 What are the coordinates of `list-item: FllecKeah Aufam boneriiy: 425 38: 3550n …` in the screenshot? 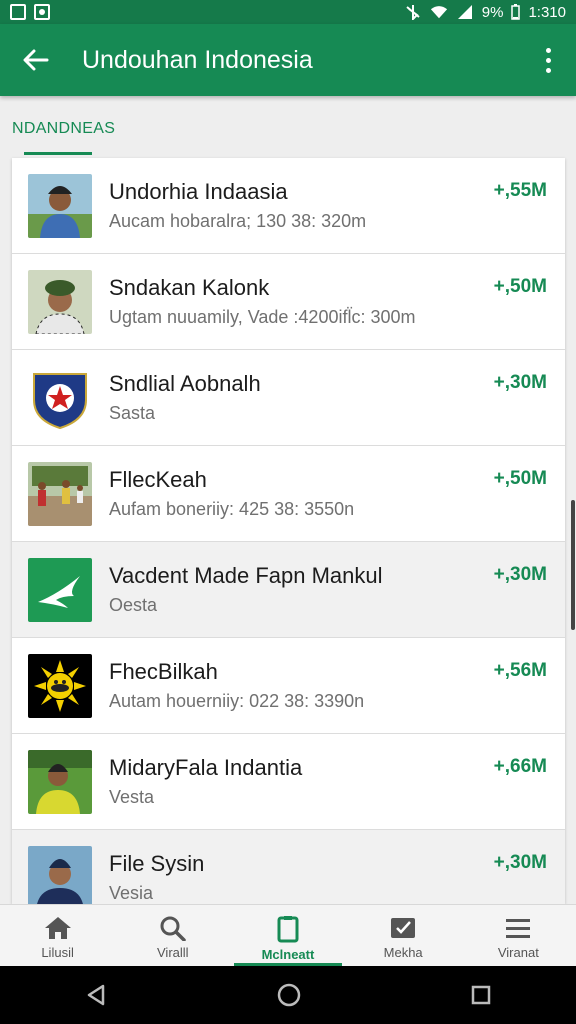 It's located at (288, 494).